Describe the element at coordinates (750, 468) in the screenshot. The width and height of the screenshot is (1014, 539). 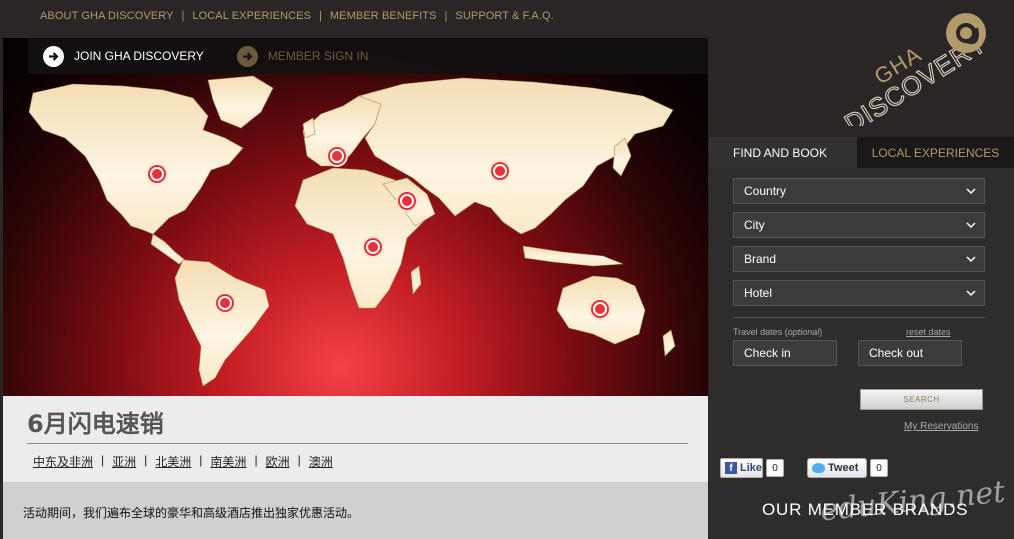
I see `like-label: Like` at that location.